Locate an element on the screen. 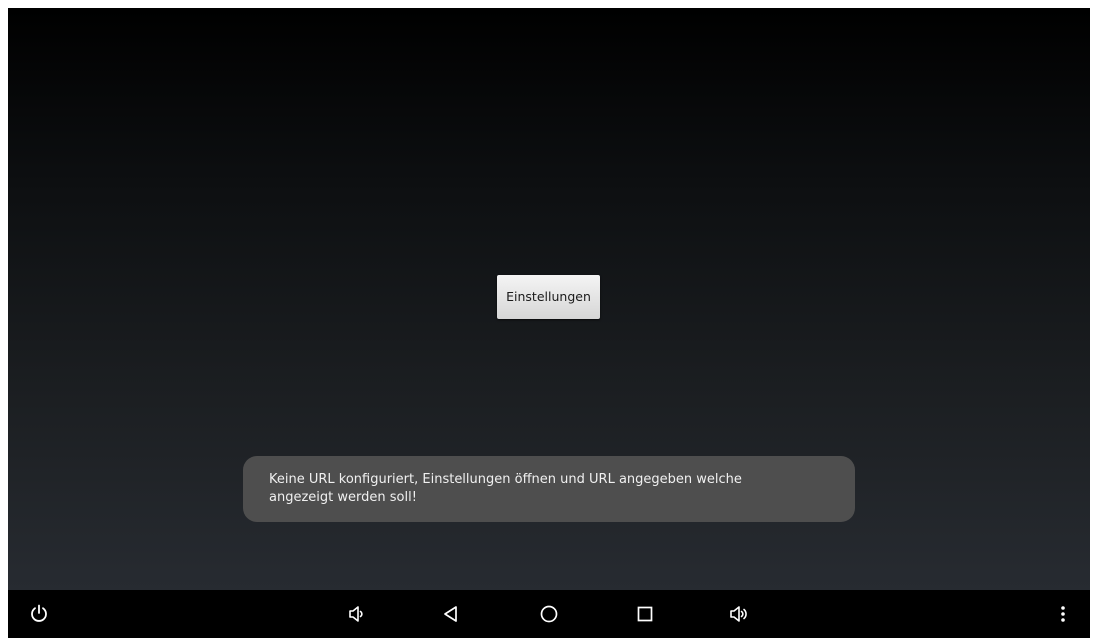  volume-up-icon is located at coordinates (738, 614).